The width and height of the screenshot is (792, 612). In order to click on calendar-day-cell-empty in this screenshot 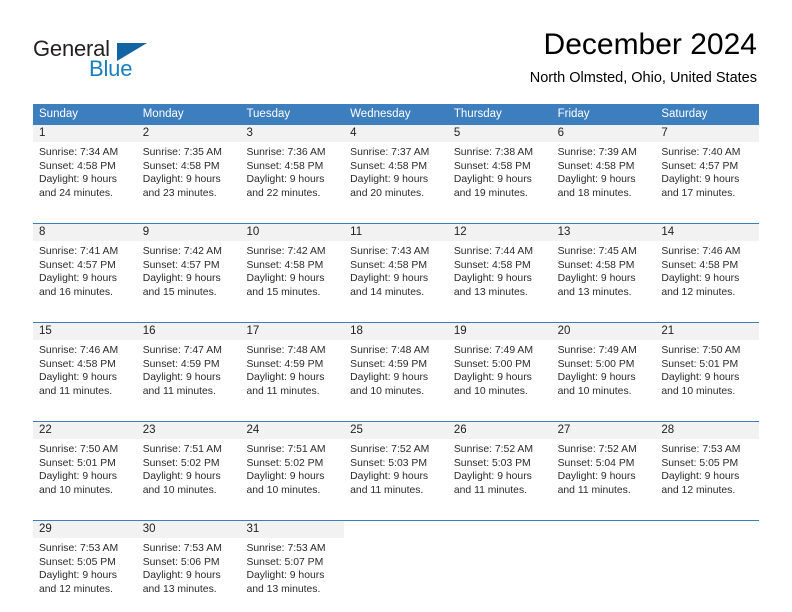, I will do `click(499, 561)`.